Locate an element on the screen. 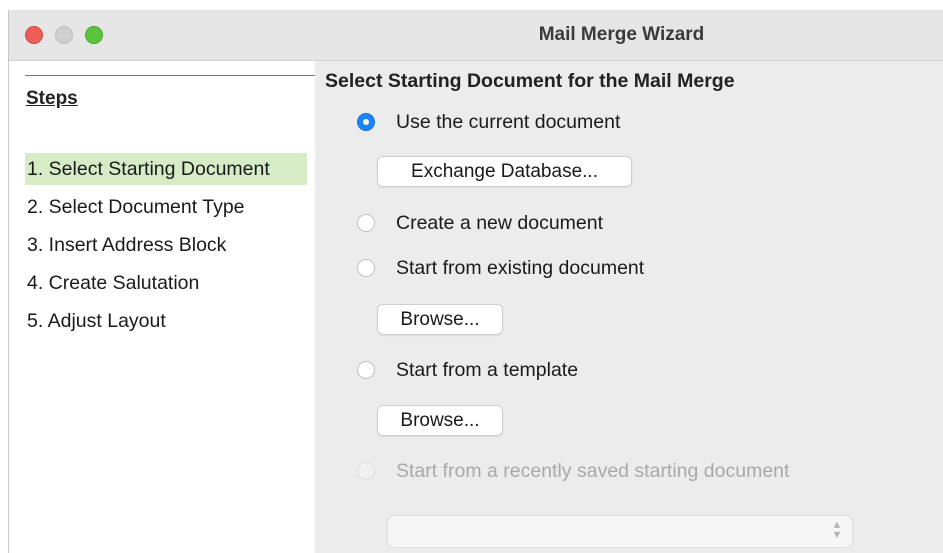  start-existing-radio is located at coordinates (366, 268).